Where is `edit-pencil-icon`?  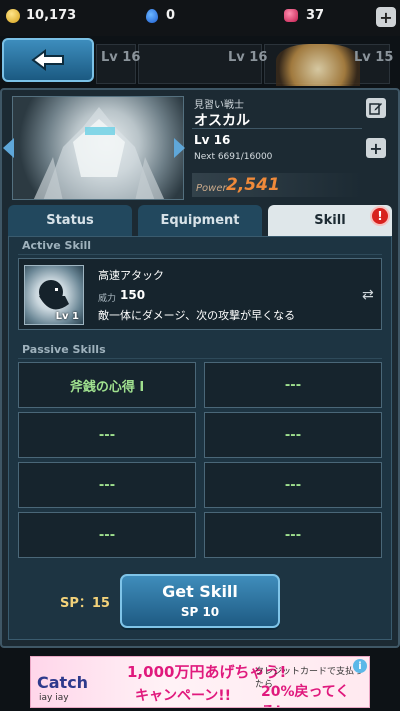 edit-pencil-icon is located at coordinates (375, 109).